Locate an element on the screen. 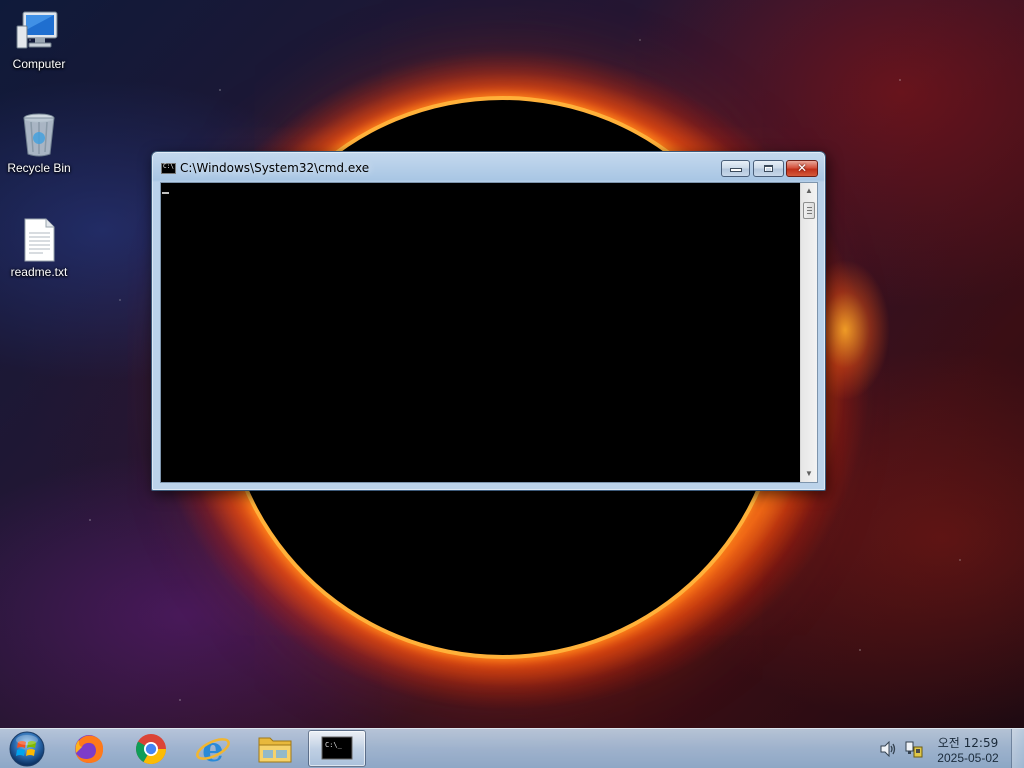  scrollbar-thumb is located at coordinates (809, 210).